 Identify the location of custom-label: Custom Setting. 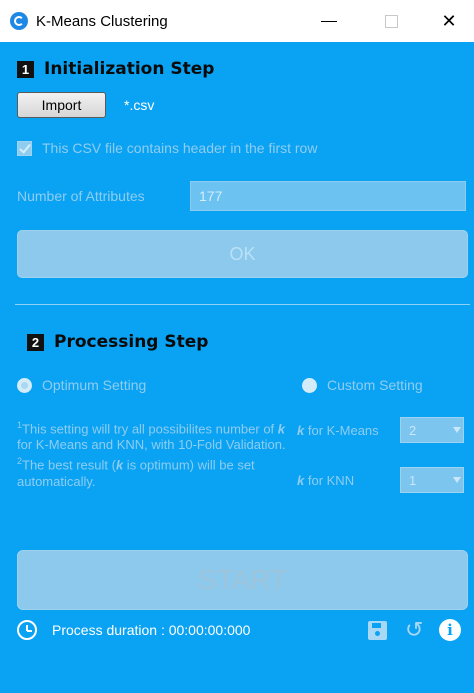
(375, 385).